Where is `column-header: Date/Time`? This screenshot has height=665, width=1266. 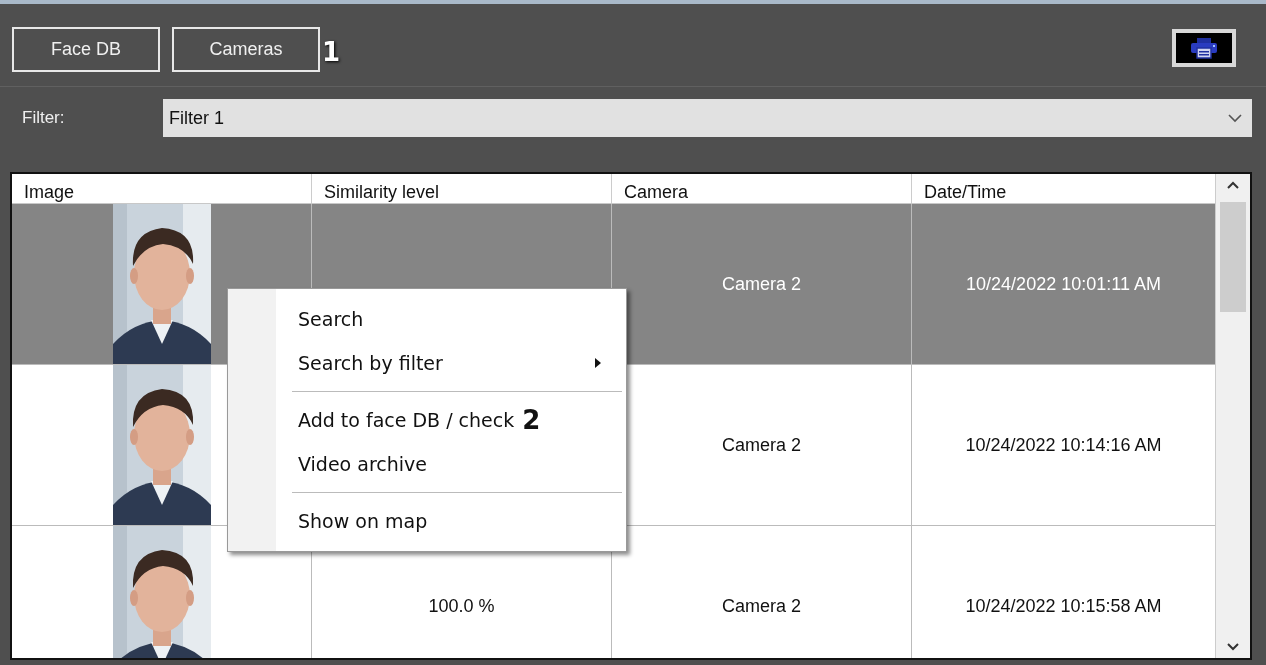
column-header: Date/Time is located at coordinates (1063, 189).